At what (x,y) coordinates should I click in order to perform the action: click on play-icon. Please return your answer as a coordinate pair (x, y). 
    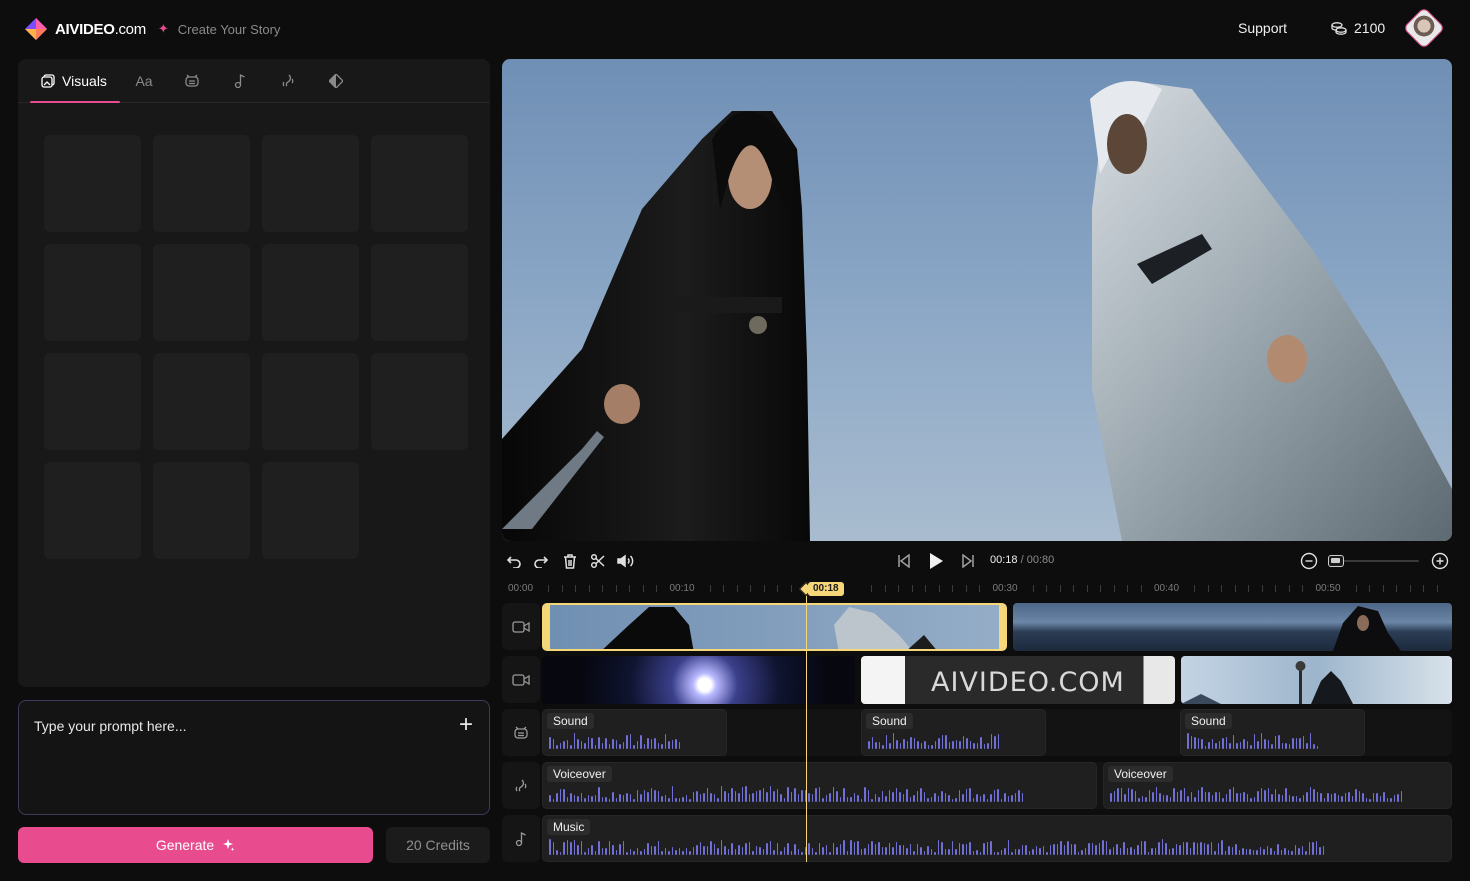
    Looking at the image, I should click on (936, 561).